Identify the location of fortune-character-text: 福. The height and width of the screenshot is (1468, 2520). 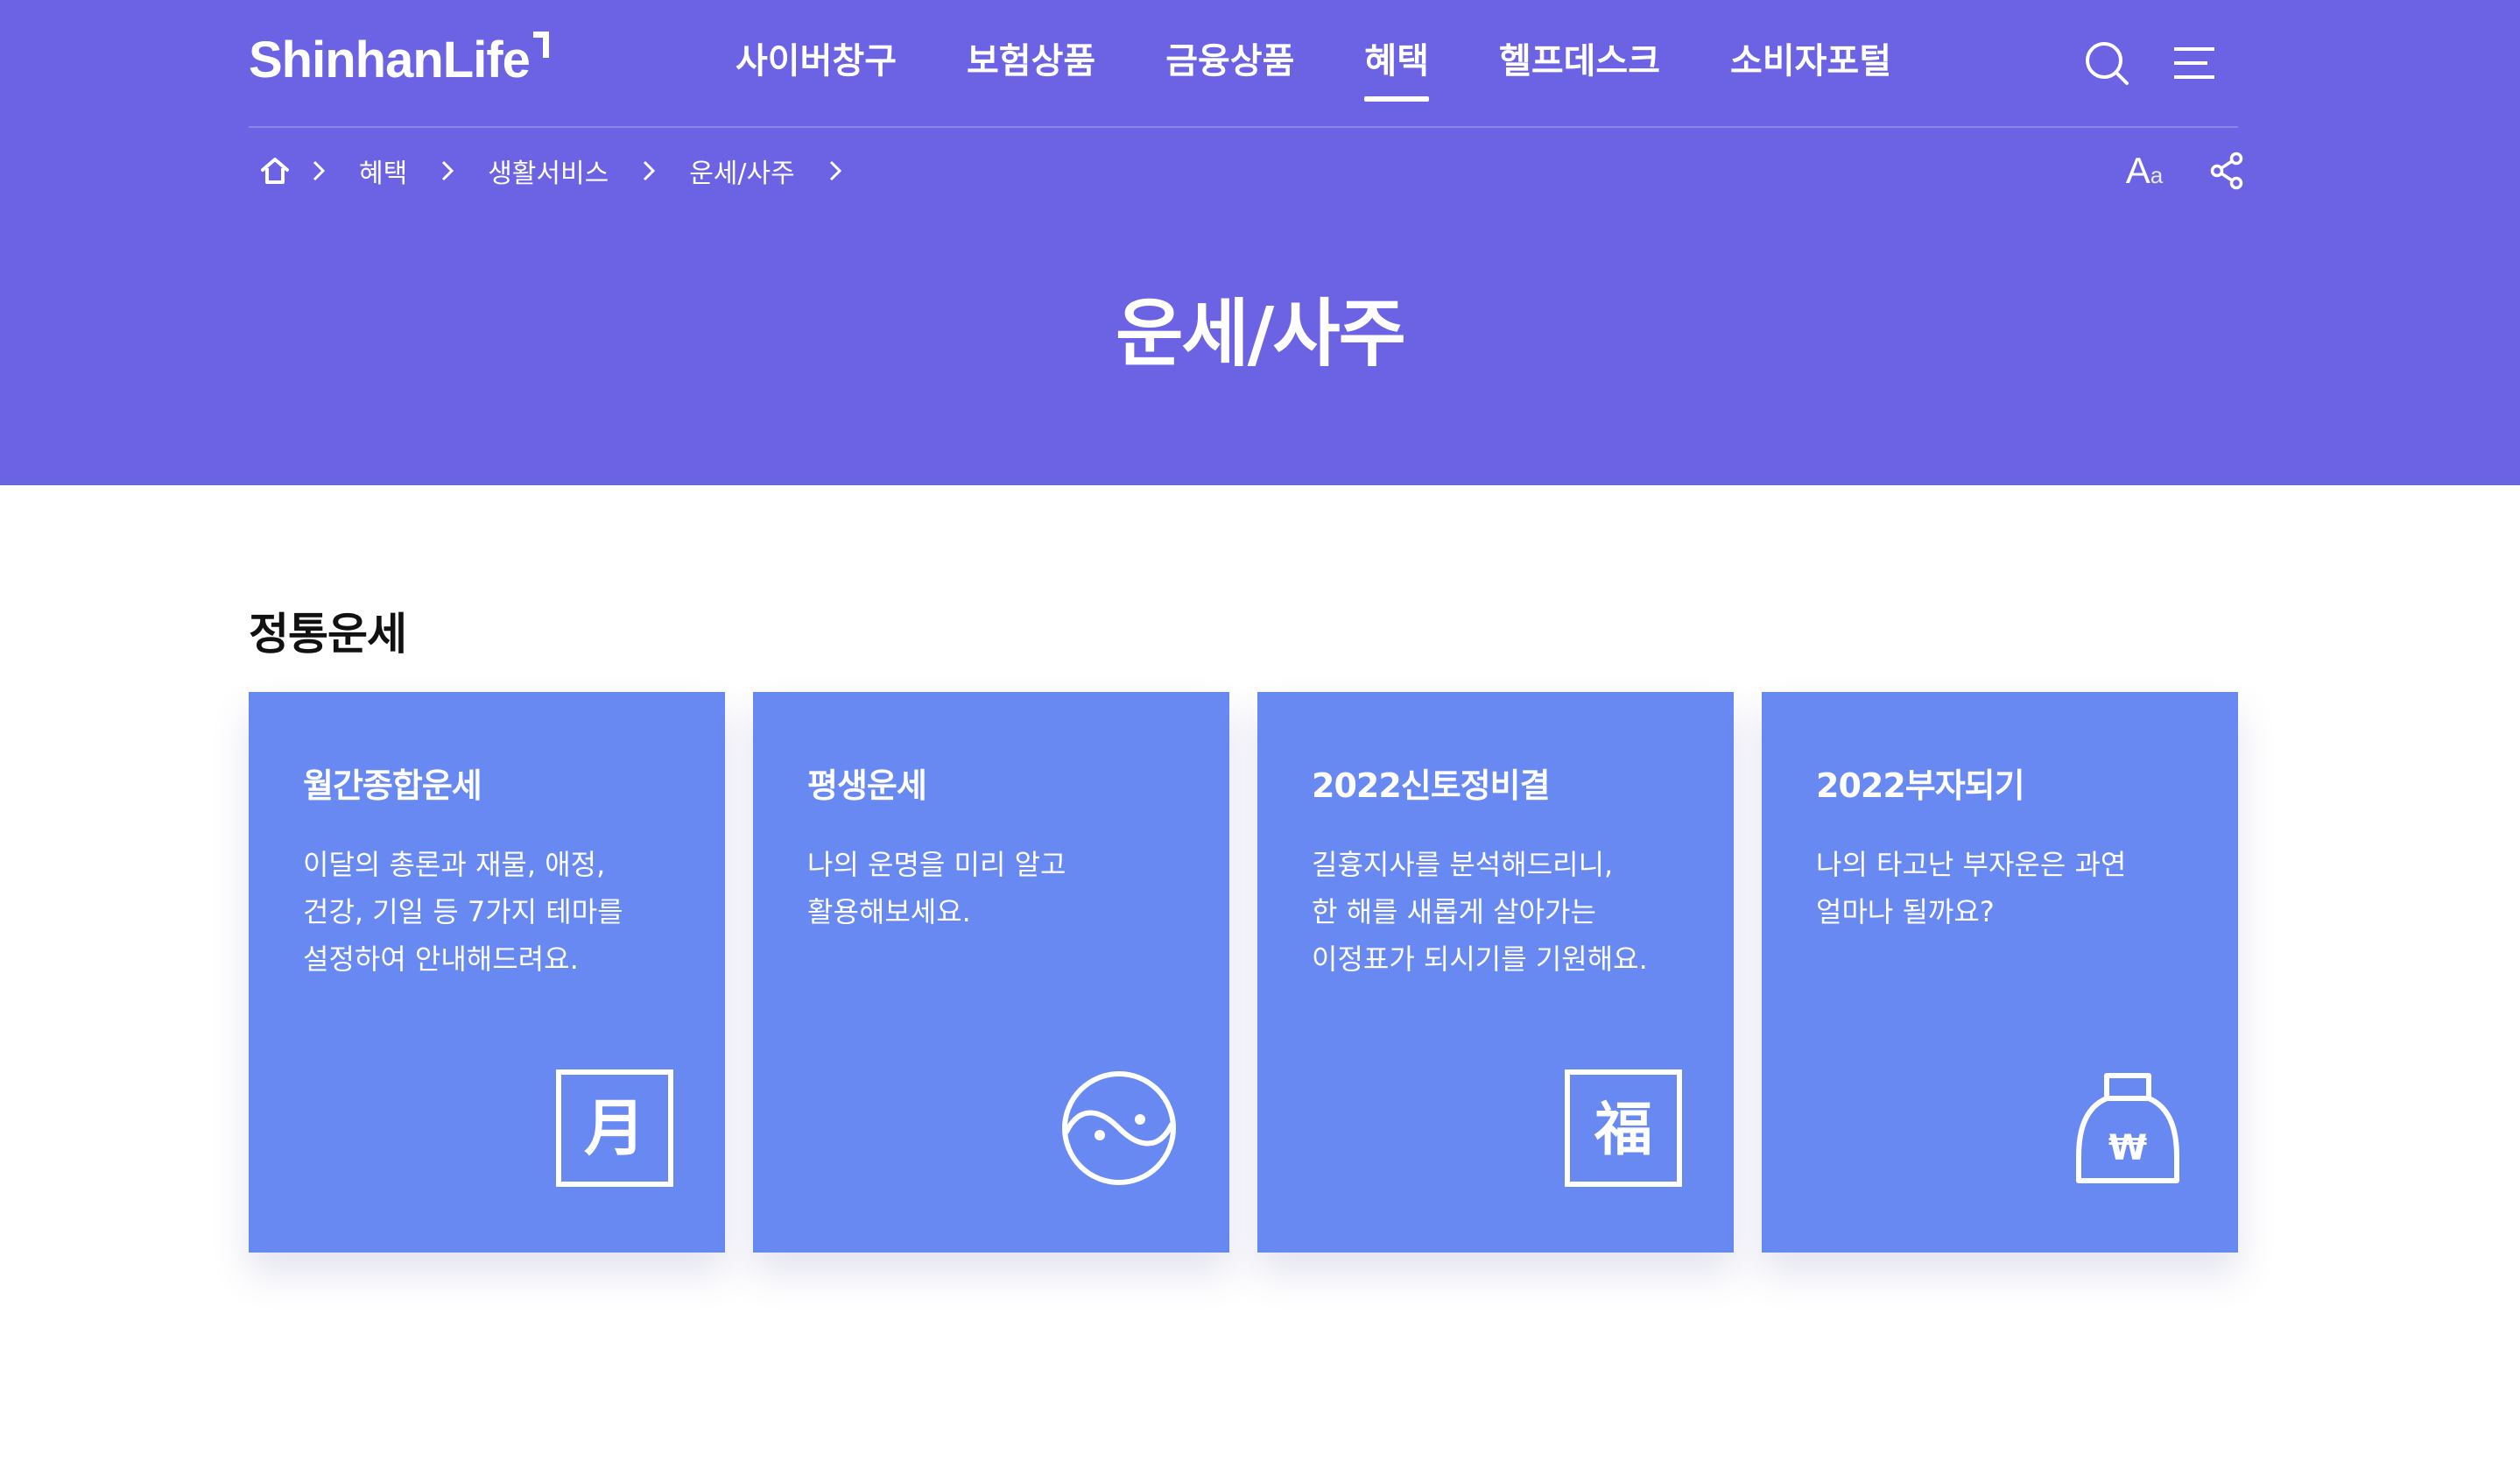
(1623, 1129).